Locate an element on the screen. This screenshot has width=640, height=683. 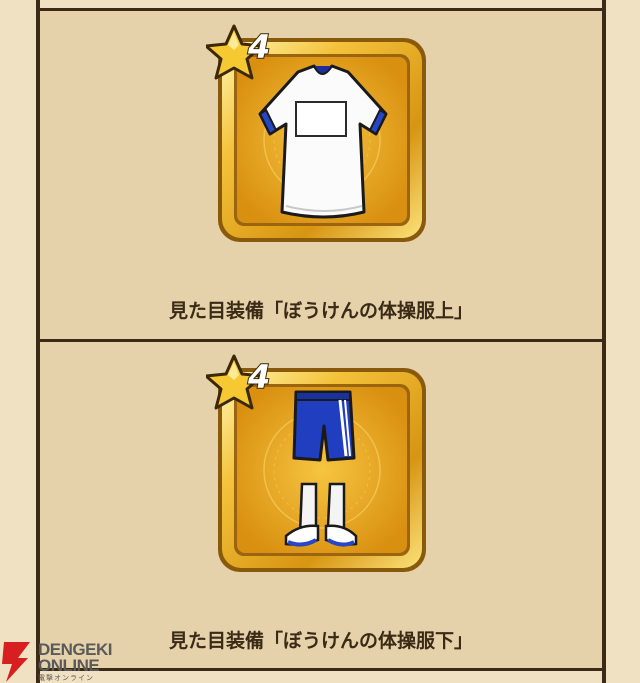
item-title-1: 見た目装備「ぼうけんの体操服上」 is located at coordinates (320, 311).